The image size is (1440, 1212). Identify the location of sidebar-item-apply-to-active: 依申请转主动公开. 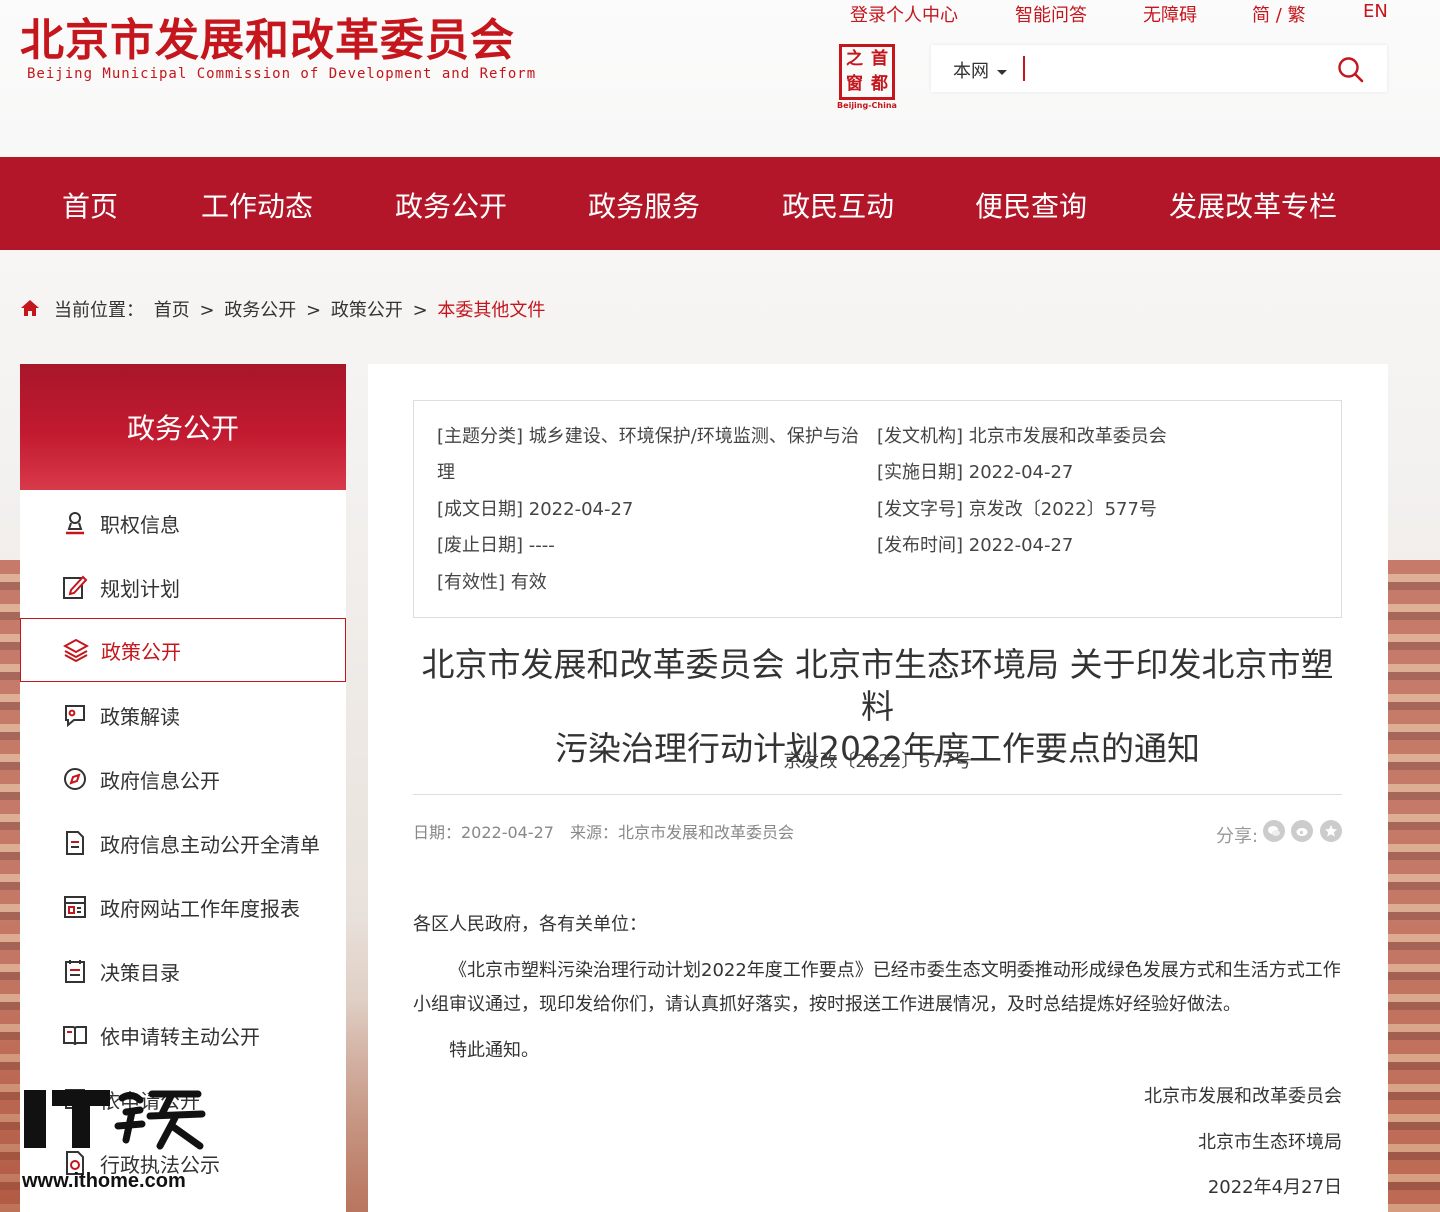
(183, 1036).